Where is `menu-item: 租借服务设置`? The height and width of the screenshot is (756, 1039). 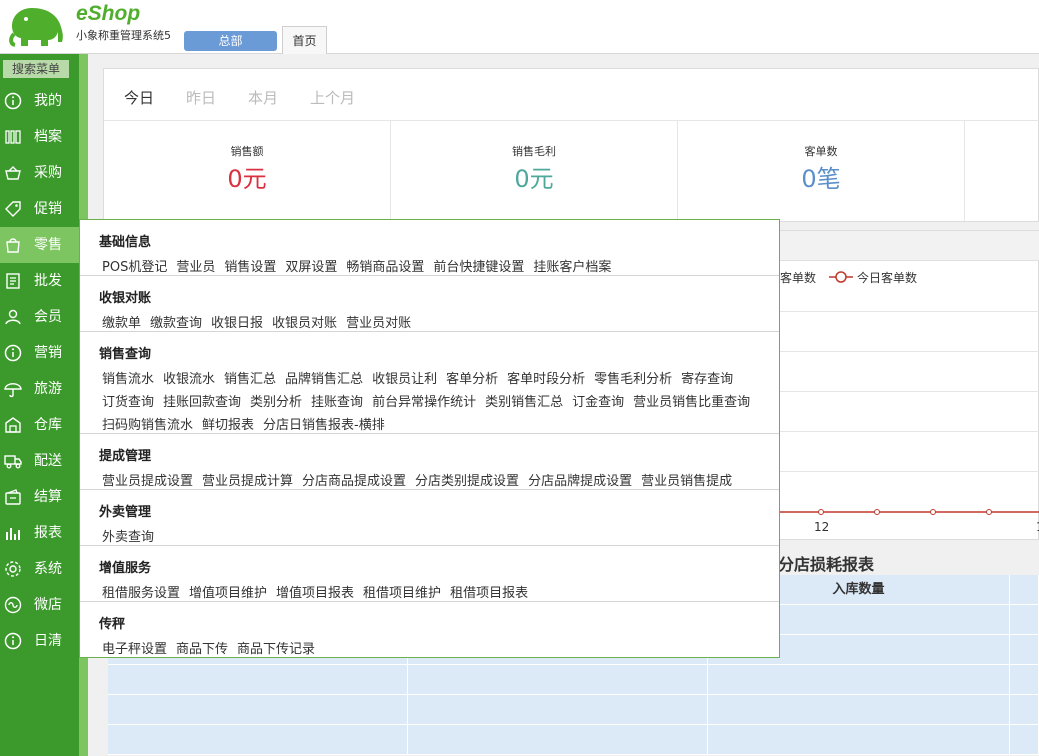 menu-item: 租借服务设置 is located at coordinates (141, 593).